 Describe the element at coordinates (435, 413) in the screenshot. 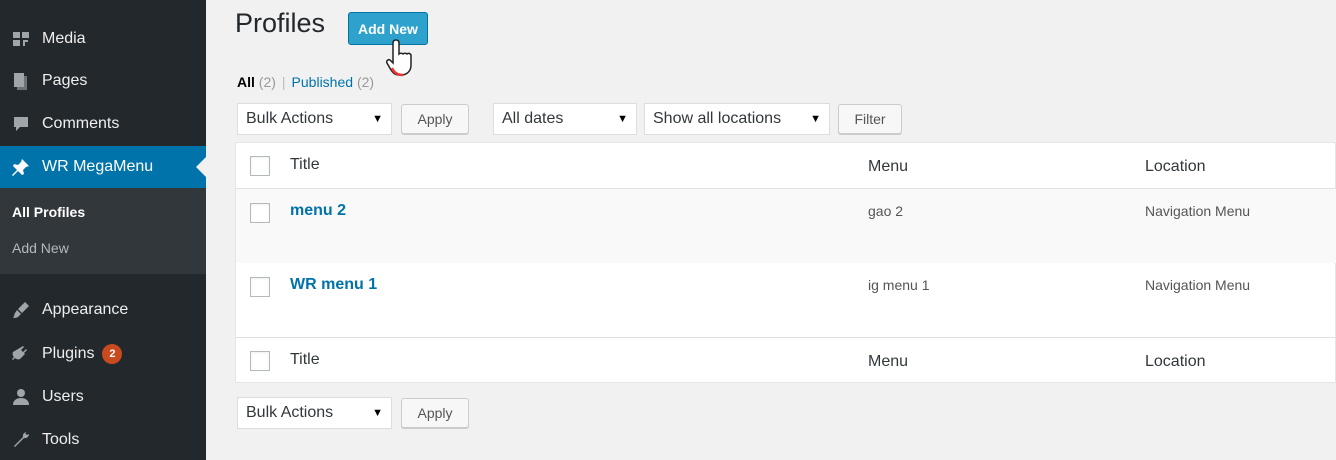

I see `apply-button-bottom: Apply` at that location.